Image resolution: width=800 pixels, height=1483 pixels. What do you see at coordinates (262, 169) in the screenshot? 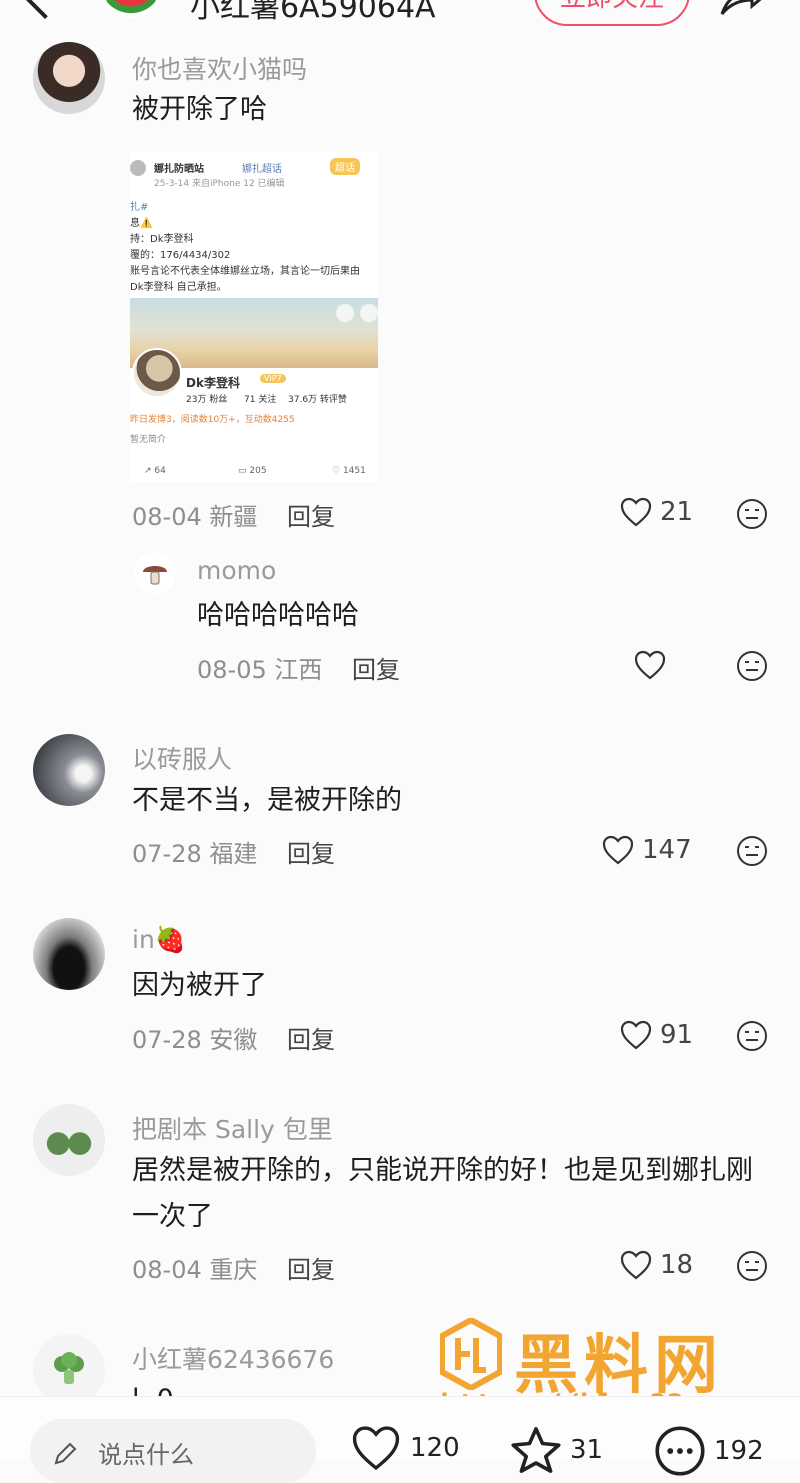
I see `post-header-tag: 娜扎超话` at bounding box center [262, 169].